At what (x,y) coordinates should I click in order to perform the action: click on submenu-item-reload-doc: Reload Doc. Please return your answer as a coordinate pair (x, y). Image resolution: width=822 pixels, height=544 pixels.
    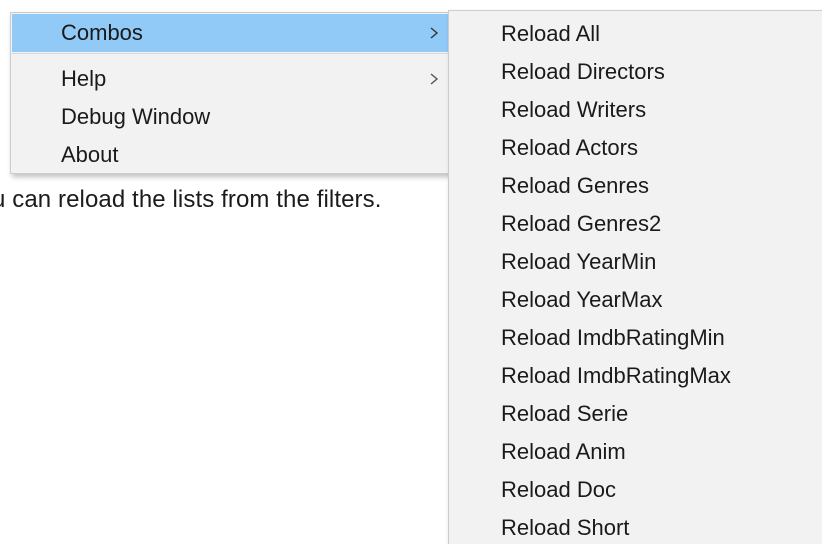
    Looking at the image, I should click on (636, 490).